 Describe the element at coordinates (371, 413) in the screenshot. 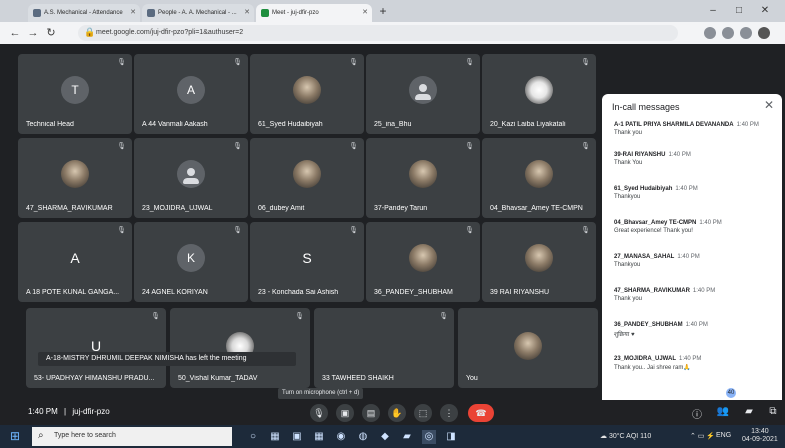

I see `captions-button: ▤` at that location.